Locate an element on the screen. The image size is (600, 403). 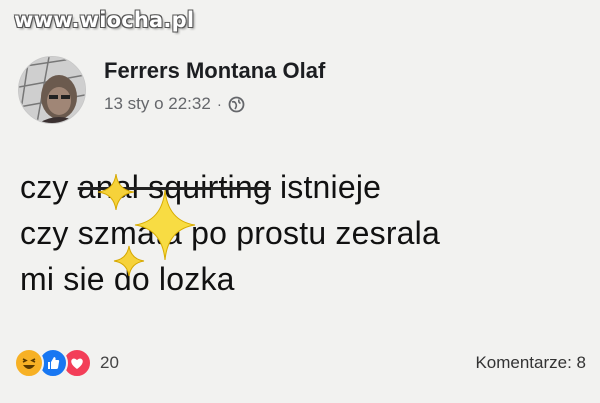
text-fragment: czy is located at coordinates (49, 187).